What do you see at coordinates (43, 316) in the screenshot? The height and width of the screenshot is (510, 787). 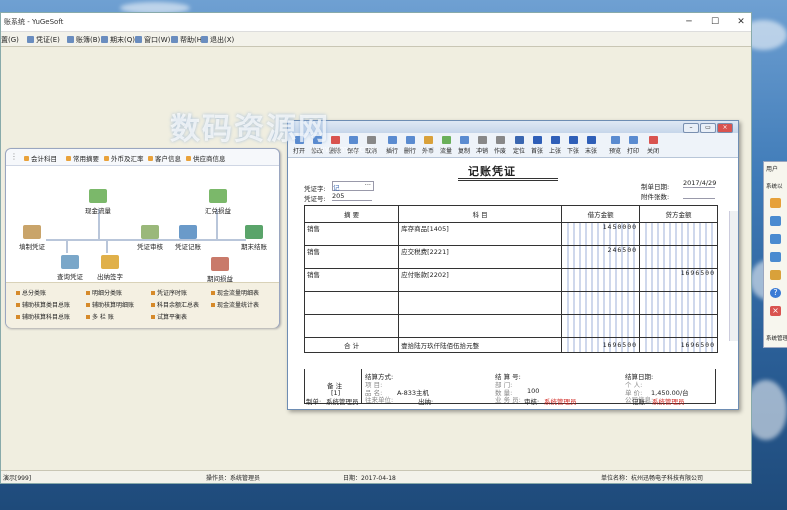 I see `link-aux-subject: 辅助核算科目总账` at bounding box center [43, 316].